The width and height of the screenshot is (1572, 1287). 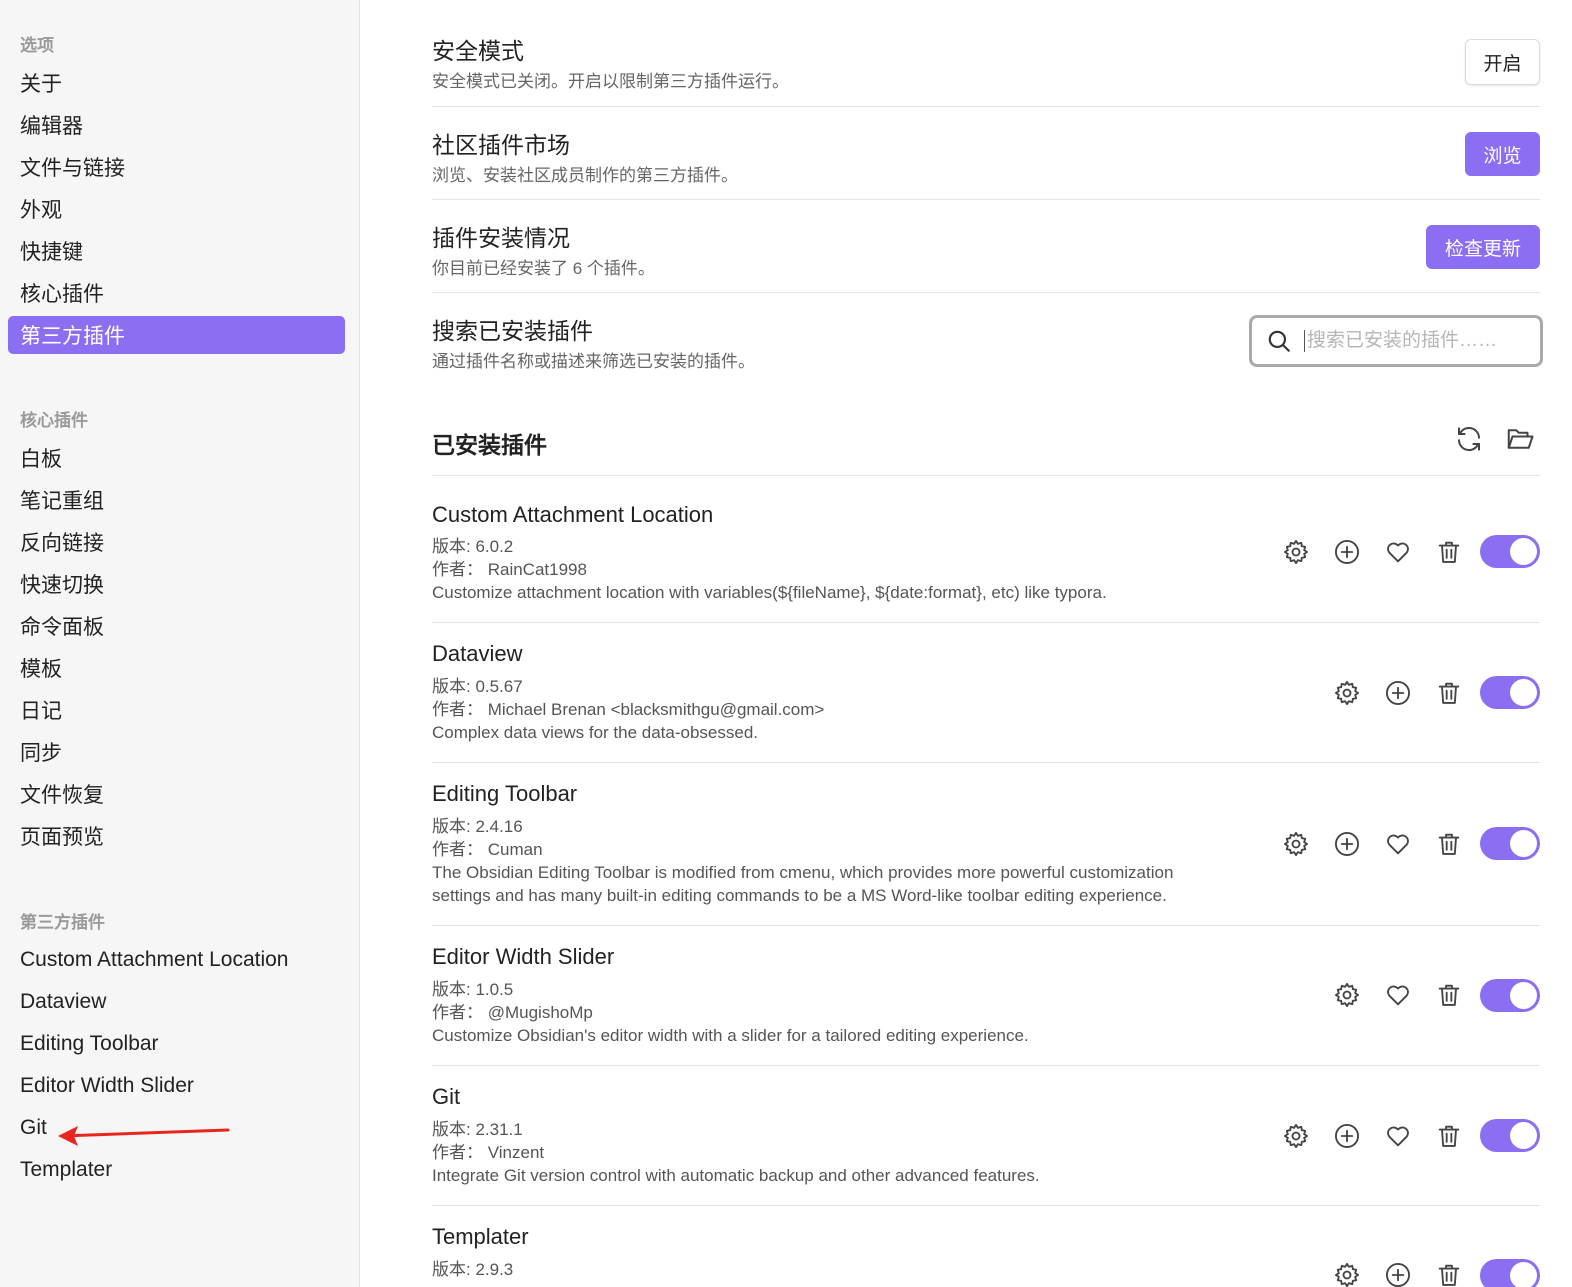 I want to click on plugin-version: 版本: 0.5.67, so click(x=477, y=686).